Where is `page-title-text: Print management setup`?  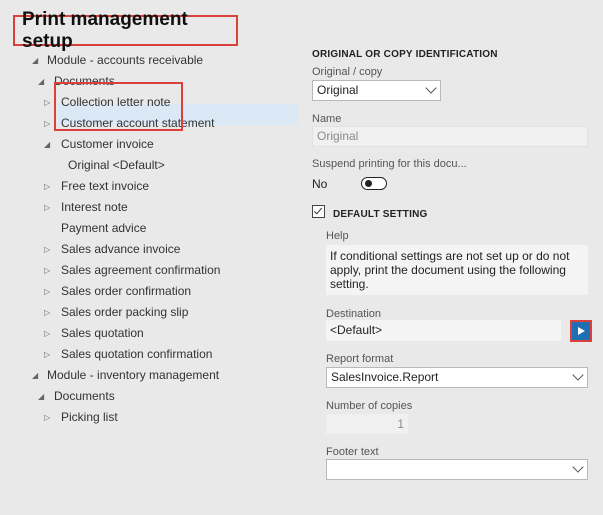 page-title-text: Print management setup is located at coordinates (105, 30).